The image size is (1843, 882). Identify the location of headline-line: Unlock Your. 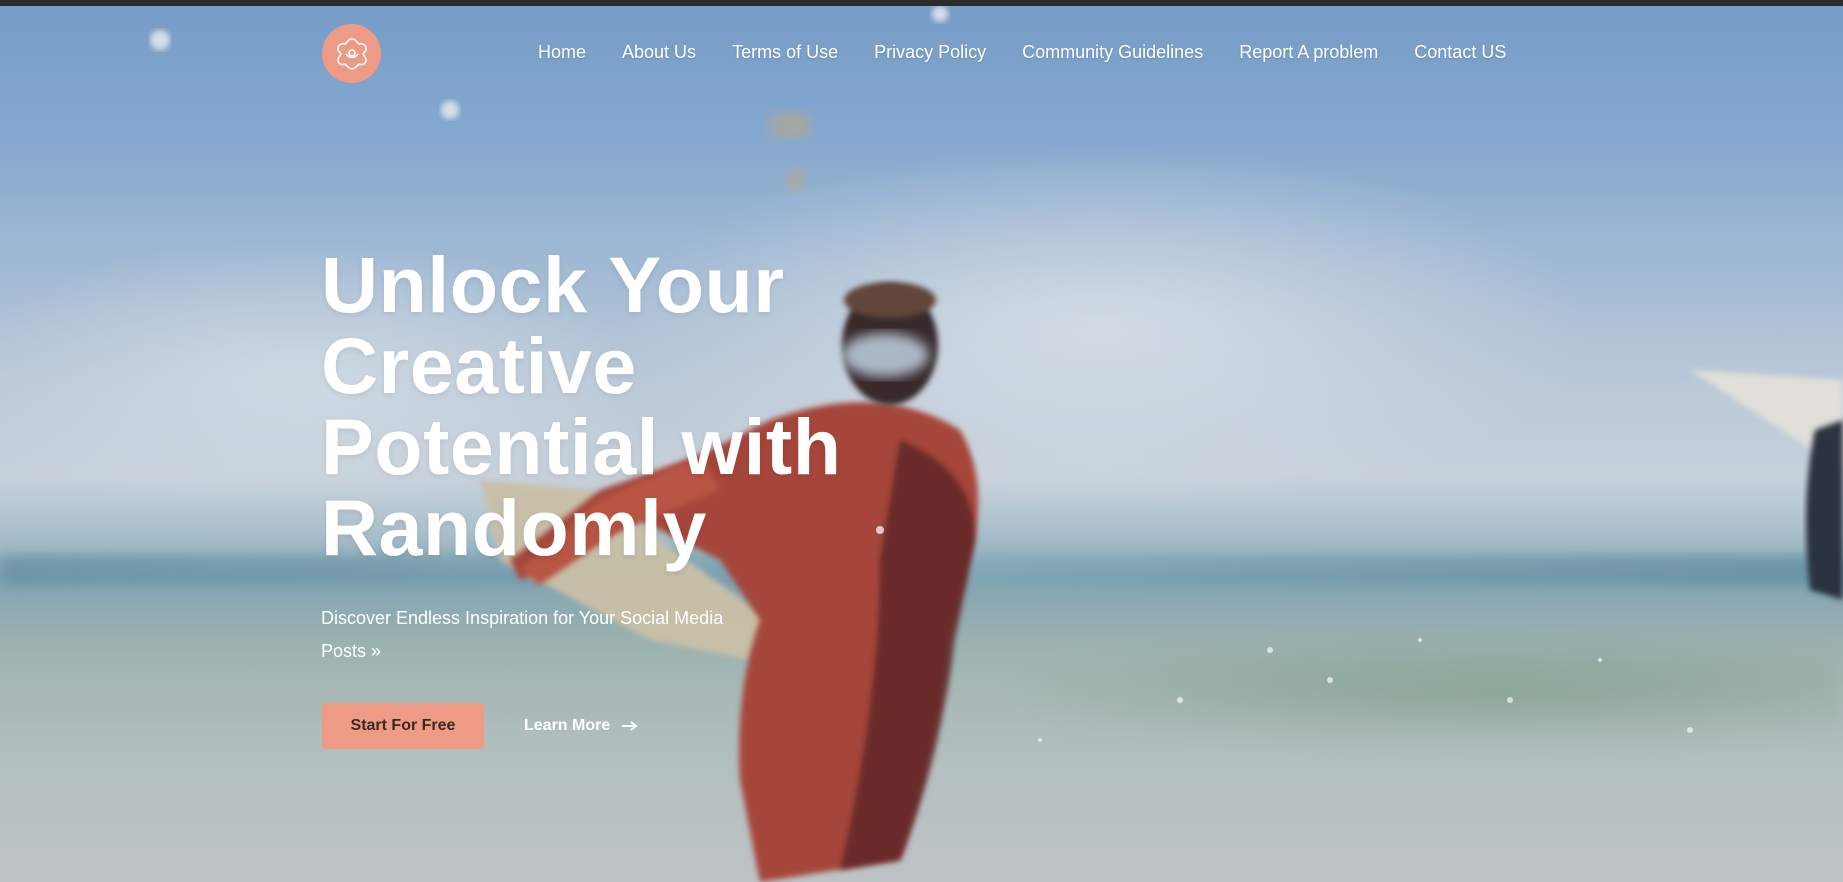
(553, 284).